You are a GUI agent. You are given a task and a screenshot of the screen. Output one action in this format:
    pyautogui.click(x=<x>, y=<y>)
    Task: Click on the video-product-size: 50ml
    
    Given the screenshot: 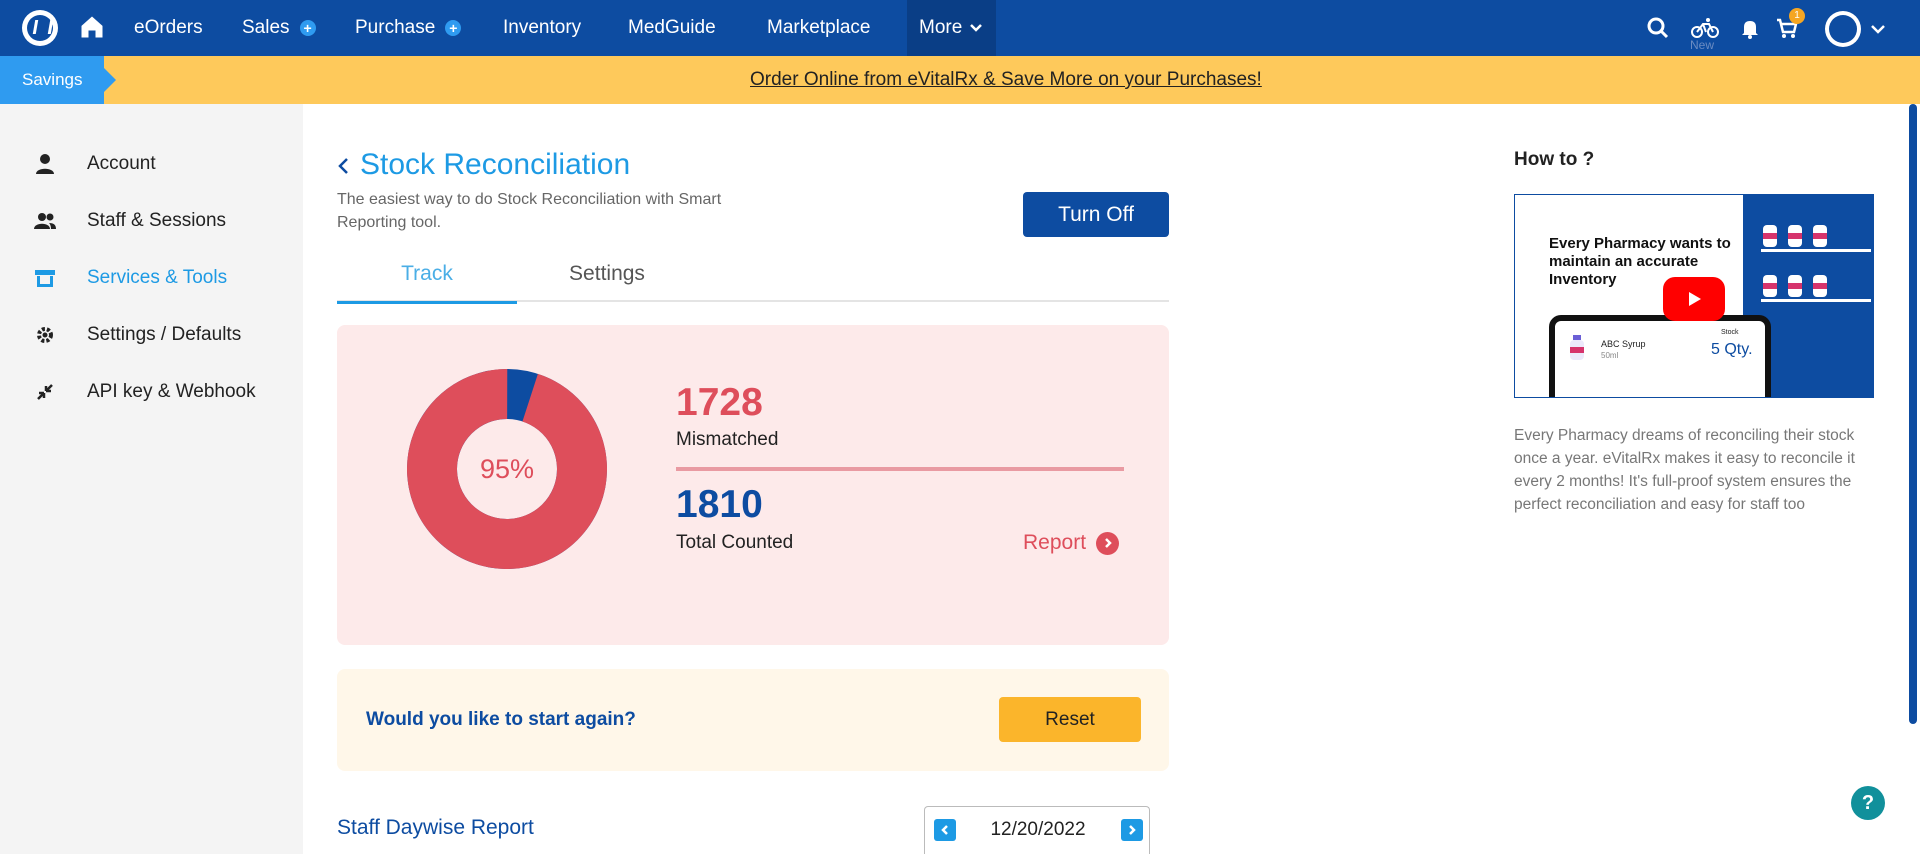 What is the action you would take?
    pyautogui.click(x=1610, y=355)
    